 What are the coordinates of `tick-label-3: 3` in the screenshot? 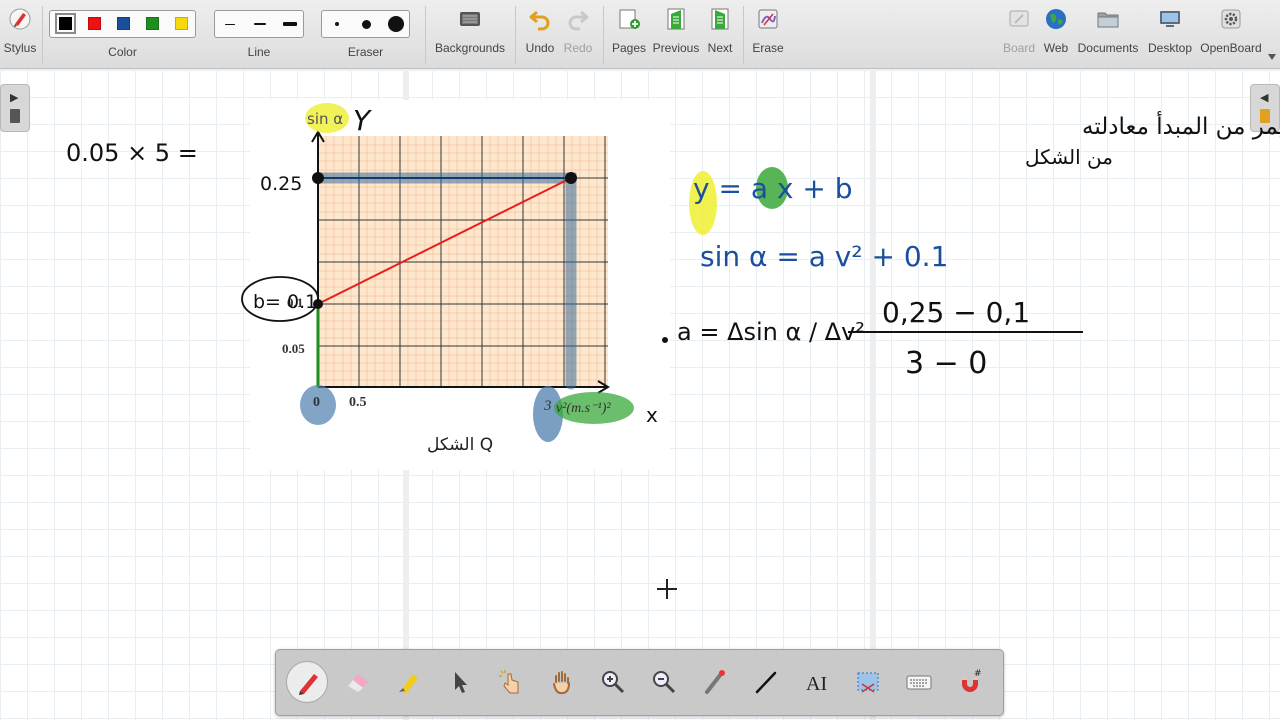 It's located at (547, 406).